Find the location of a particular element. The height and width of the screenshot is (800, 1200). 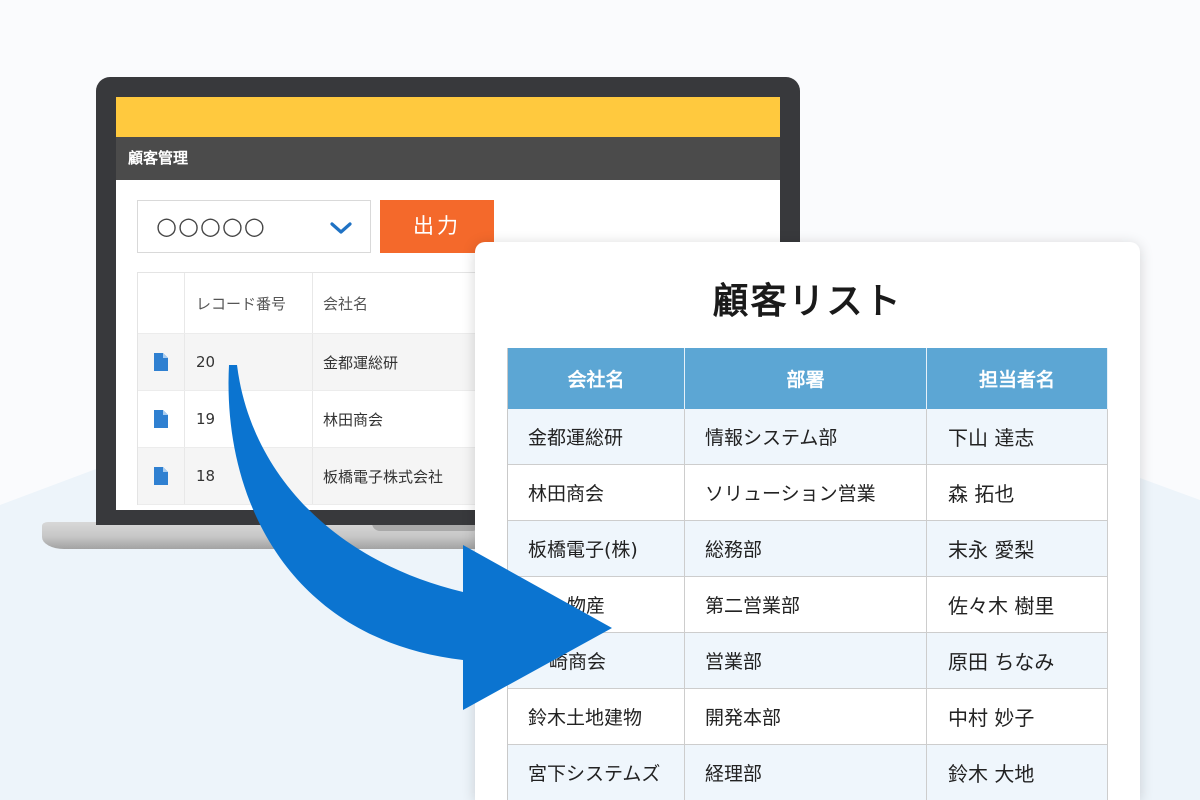

report-cell-department: 情報システム部 is located at coordinates (806, 437).